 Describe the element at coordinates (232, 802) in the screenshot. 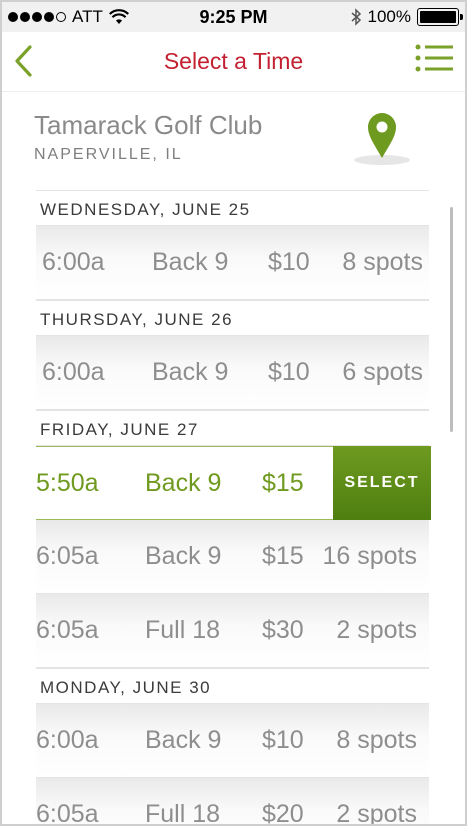

I see `tee-time-row: 6:05a Full 18 $20 2 spots` at that location.